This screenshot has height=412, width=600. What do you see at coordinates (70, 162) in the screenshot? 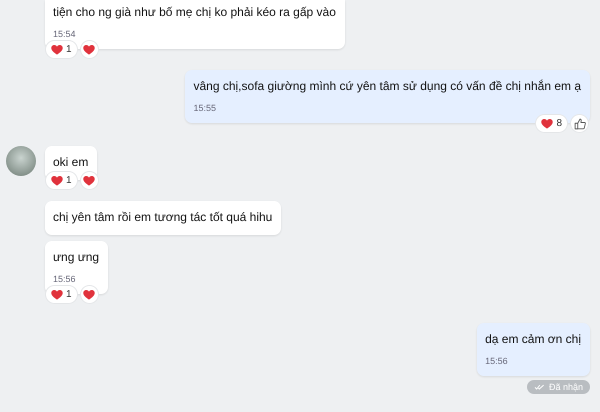
I see `message-text: oki em` at bounding box center [70, 162].